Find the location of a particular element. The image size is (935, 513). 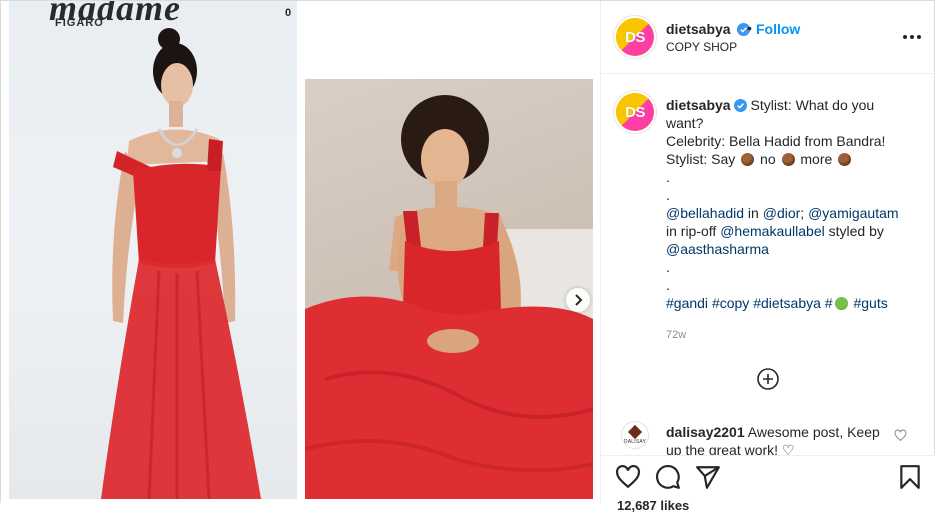

caption-line-4: Stylist: Say no more is located at coordinates (791, 159).